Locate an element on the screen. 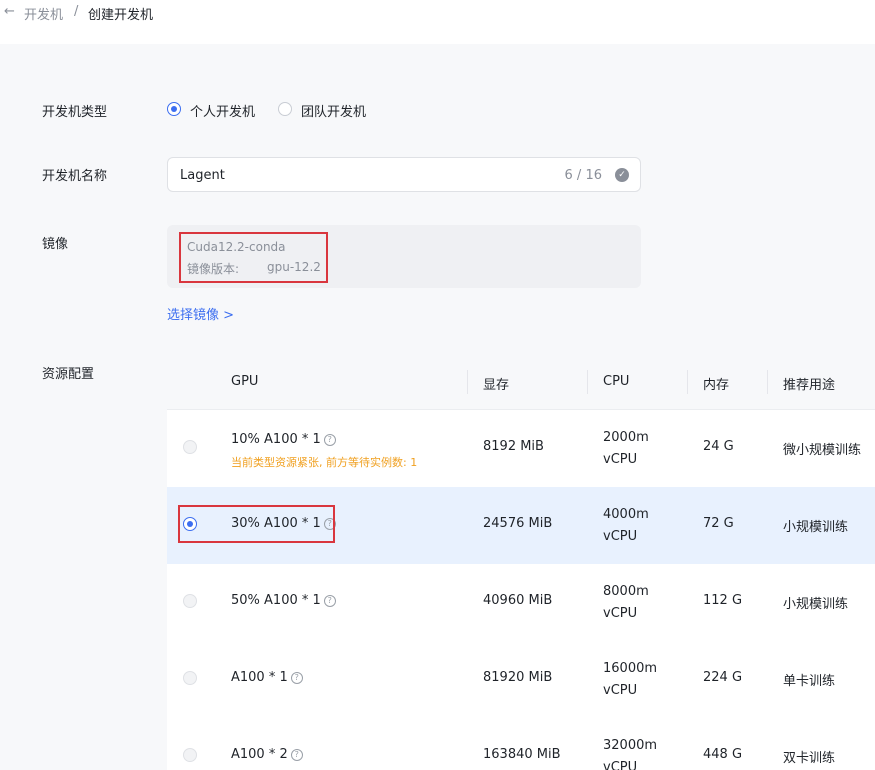 The height and width of the screenshot is (770, 875). gpu-cell: 10% A100 * 1? is located at coordinates (283, 439).